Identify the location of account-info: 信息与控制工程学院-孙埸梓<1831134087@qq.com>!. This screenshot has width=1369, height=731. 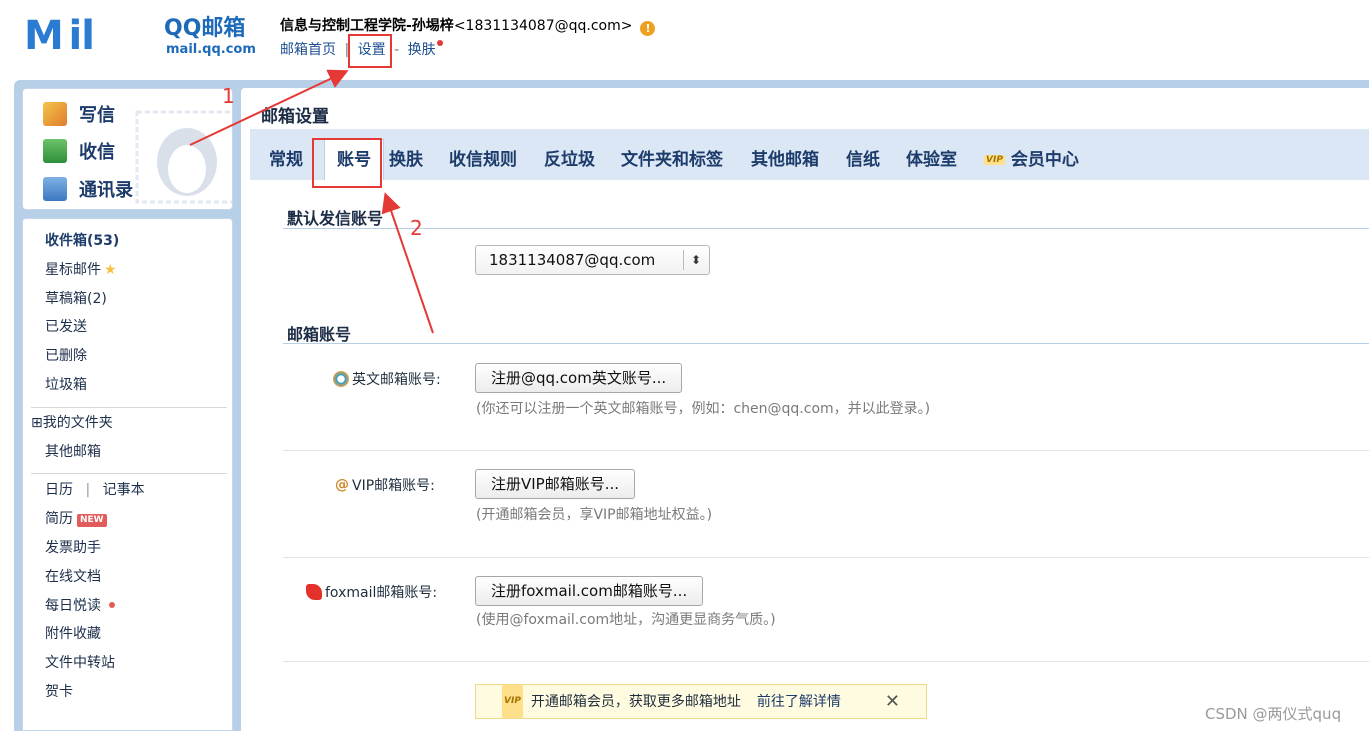
(468, 25).